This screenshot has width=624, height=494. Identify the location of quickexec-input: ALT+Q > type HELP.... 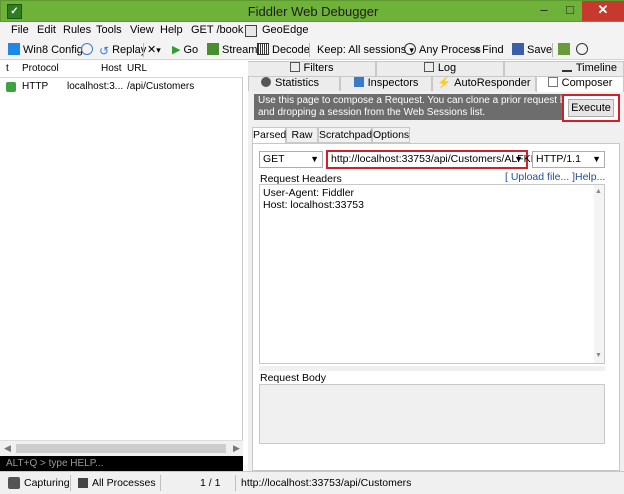
(121, 463).